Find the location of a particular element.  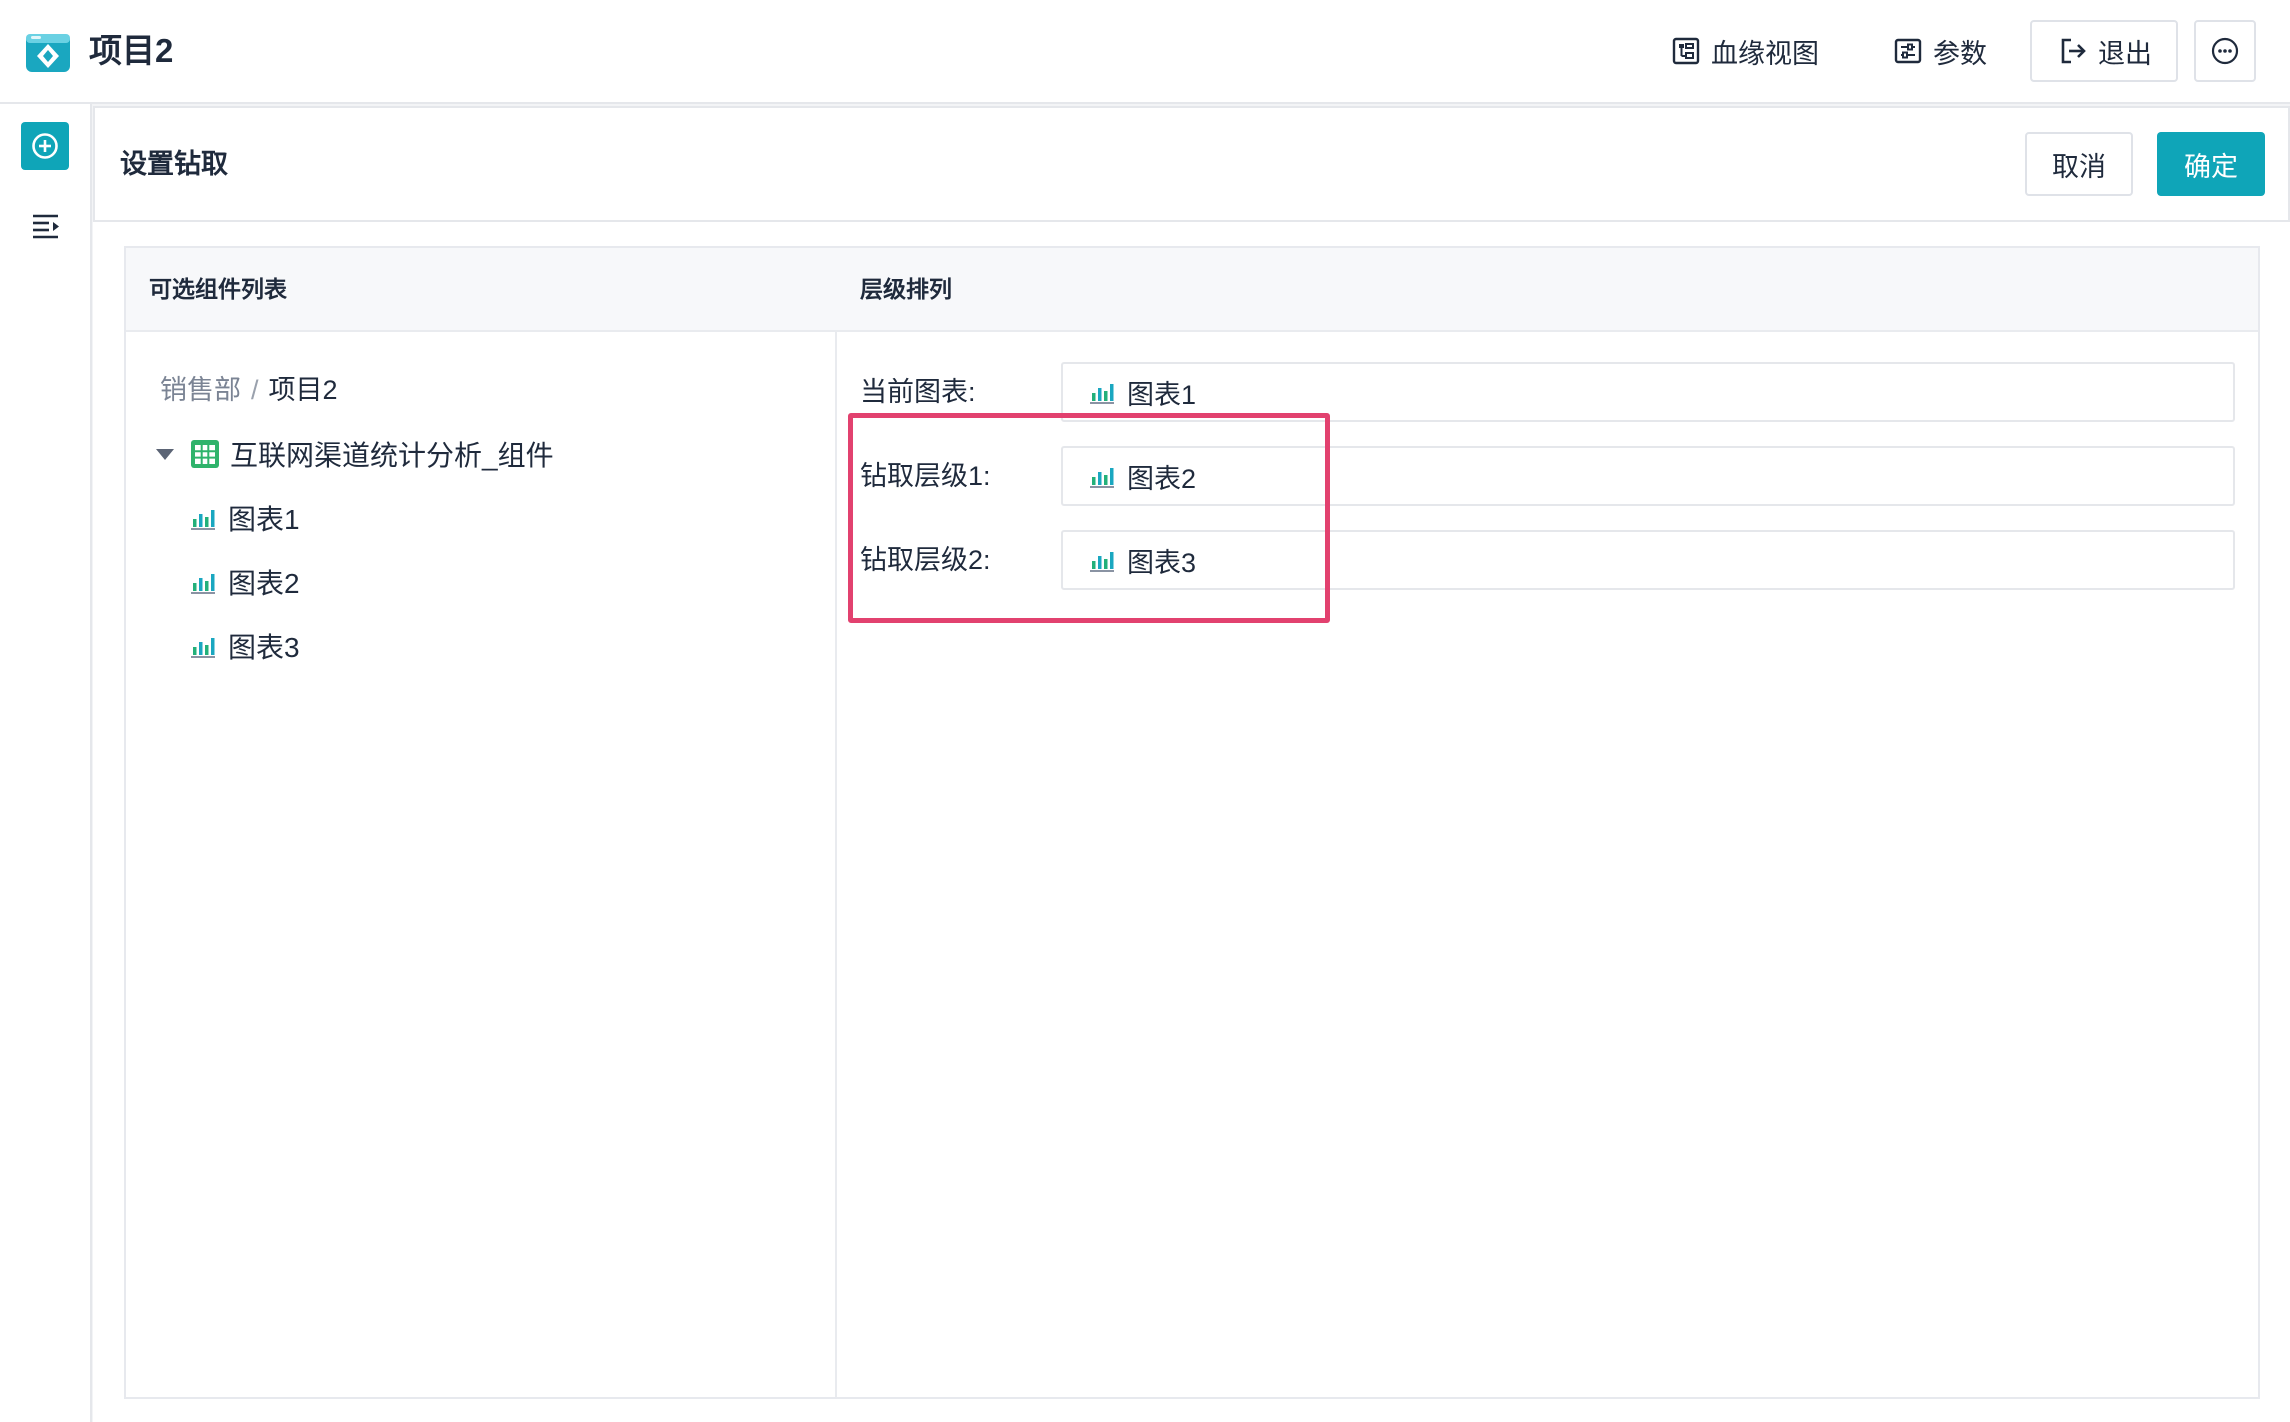

lineage-view-label: 血缘视图 is located at coordinates (1765, 53).